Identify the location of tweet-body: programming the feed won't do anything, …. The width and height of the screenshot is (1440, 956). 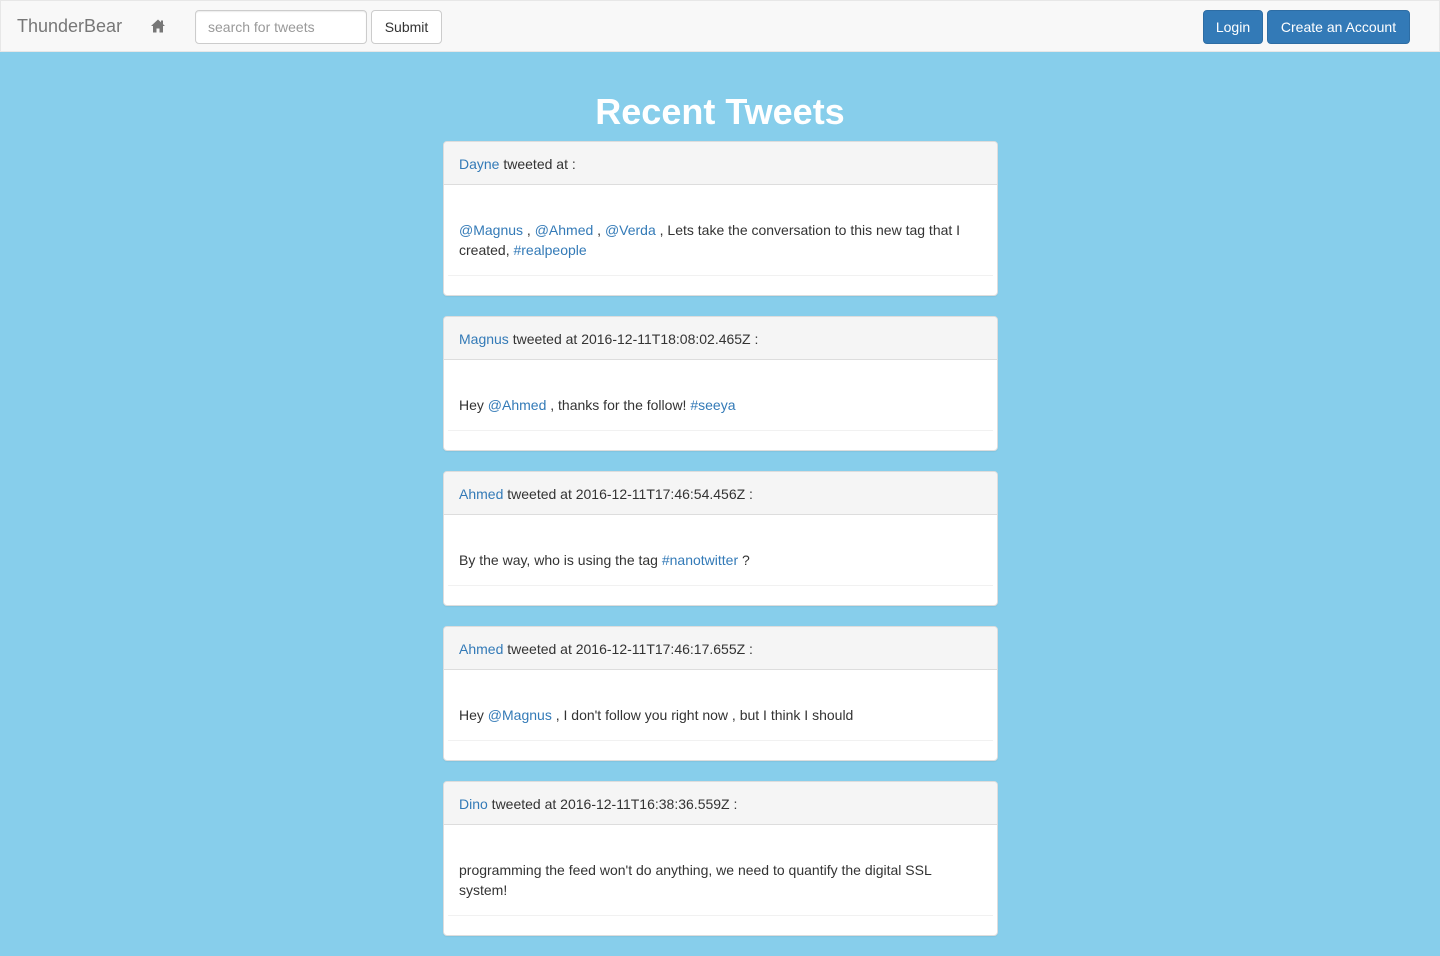
(720, 870).